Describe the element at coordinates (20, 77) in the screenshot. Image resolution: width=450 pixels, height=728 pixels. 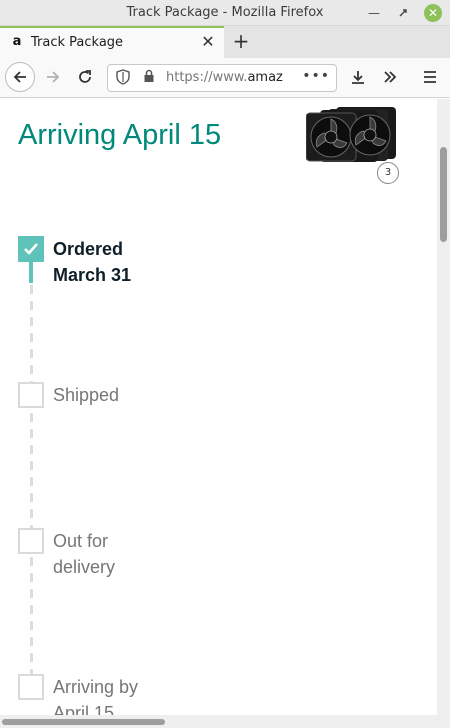
I see `back-icon` at that location.